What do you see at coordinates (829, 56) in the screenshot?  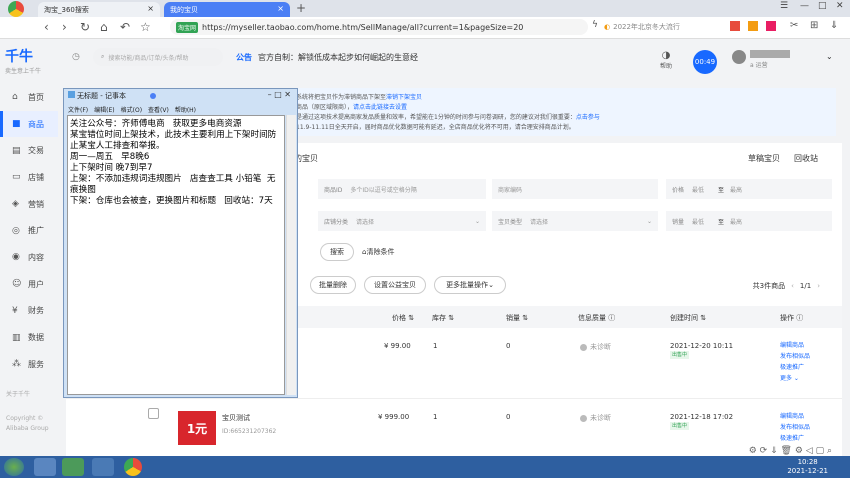 I see `chevron-down-icon: ⌄` at bounding box center [829, 56].